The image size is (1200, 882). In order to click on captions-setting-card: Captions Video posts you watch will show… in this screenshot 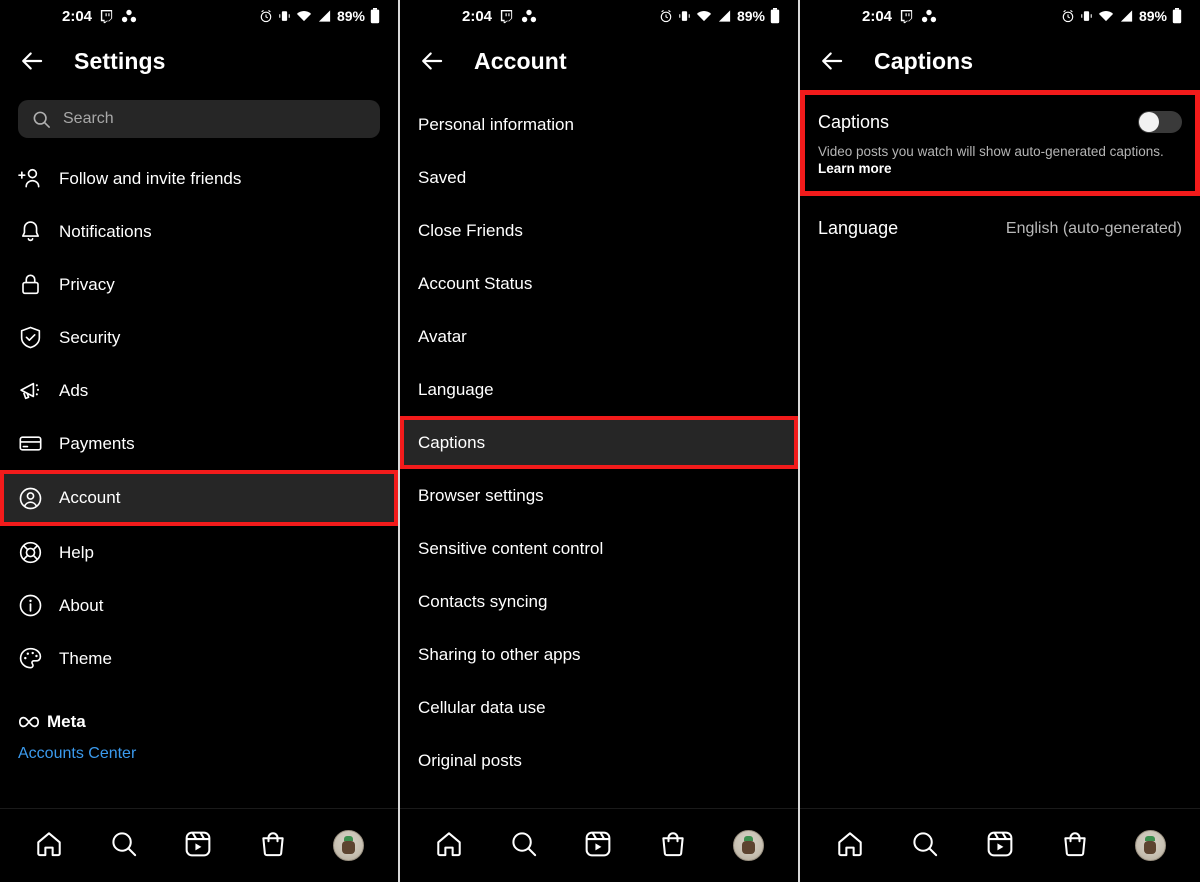, I will do `click(1000, 142)`.